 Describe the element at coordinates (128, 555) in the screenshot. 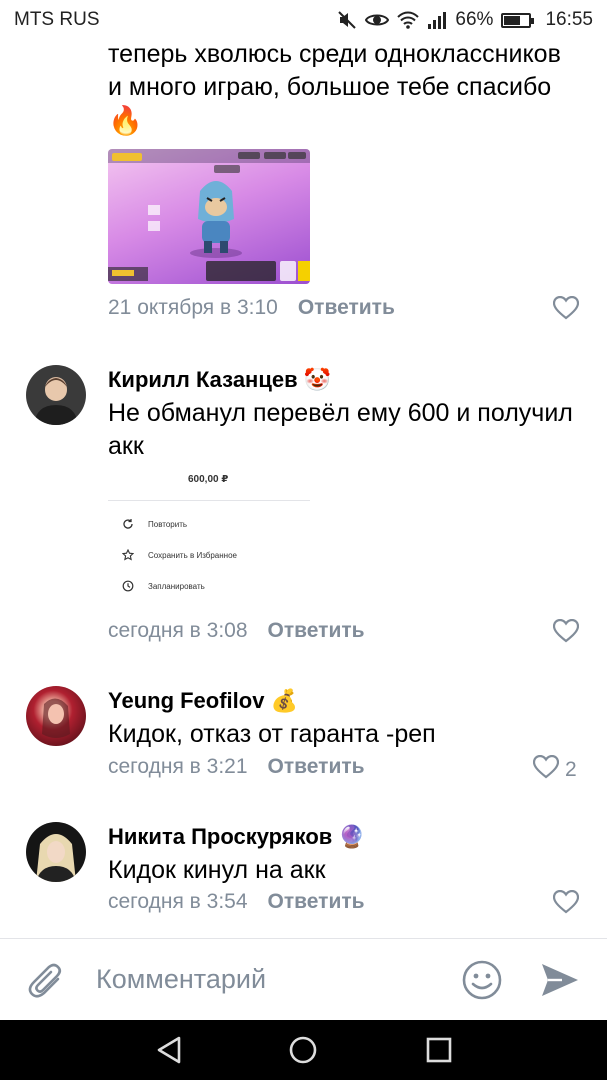

I see `star-icon` at that location.